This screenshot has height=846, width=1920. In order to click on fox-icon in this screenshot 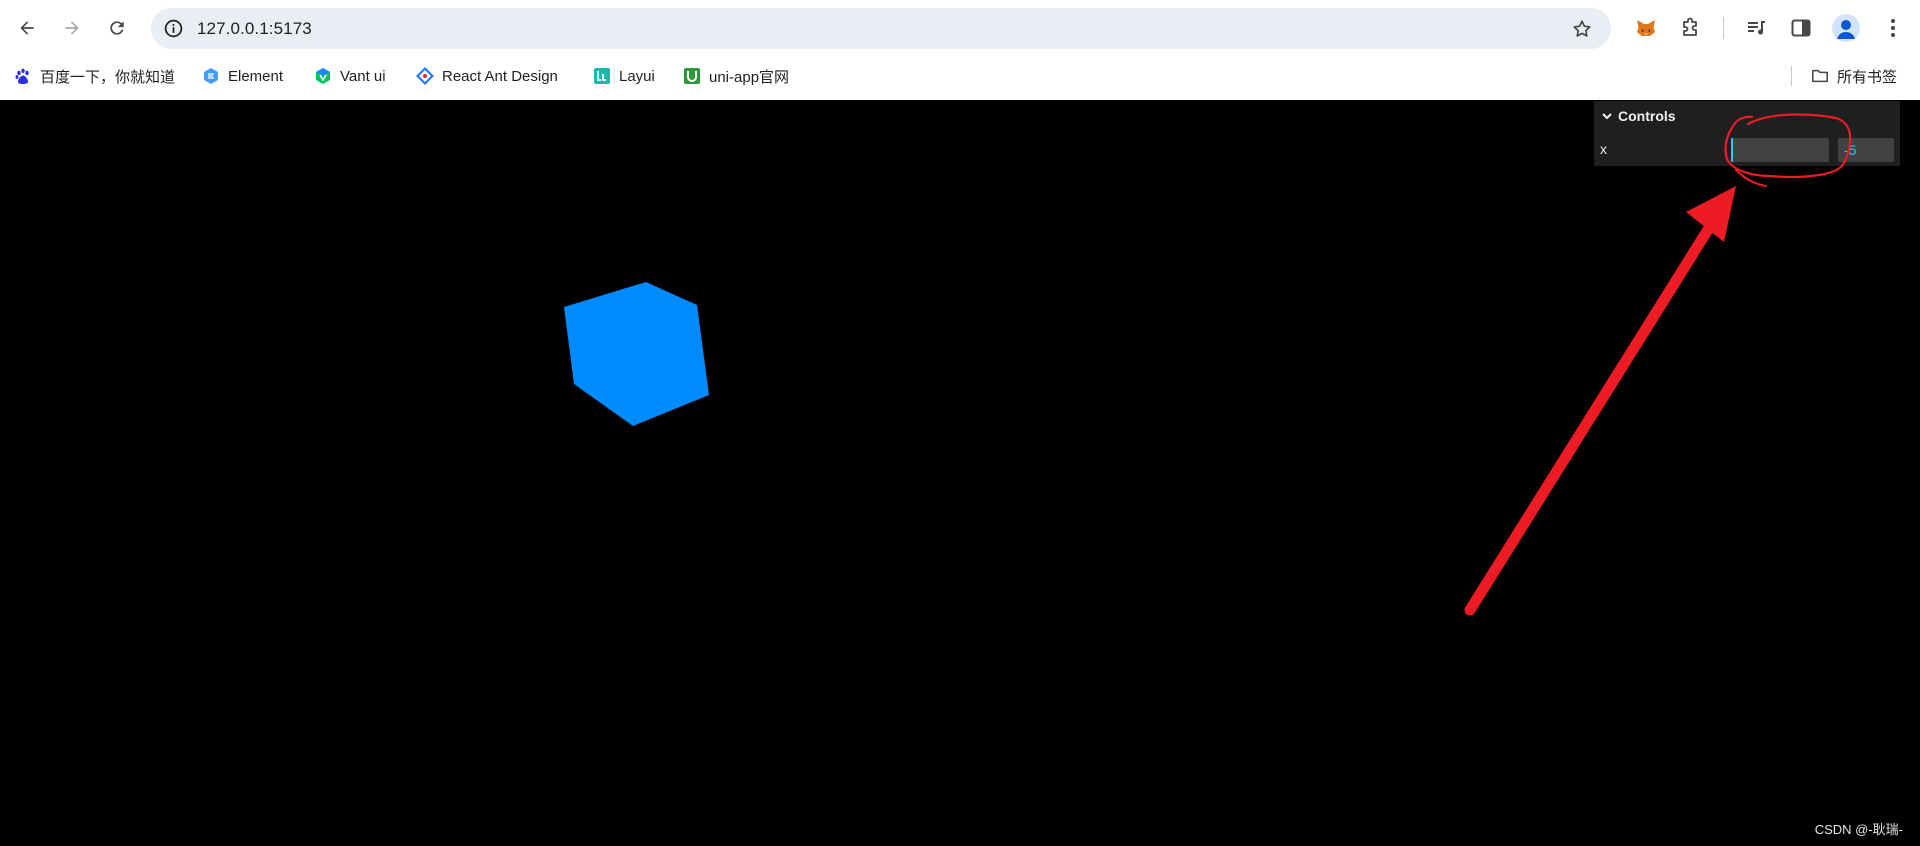, I will do `click(1646, 28)`.